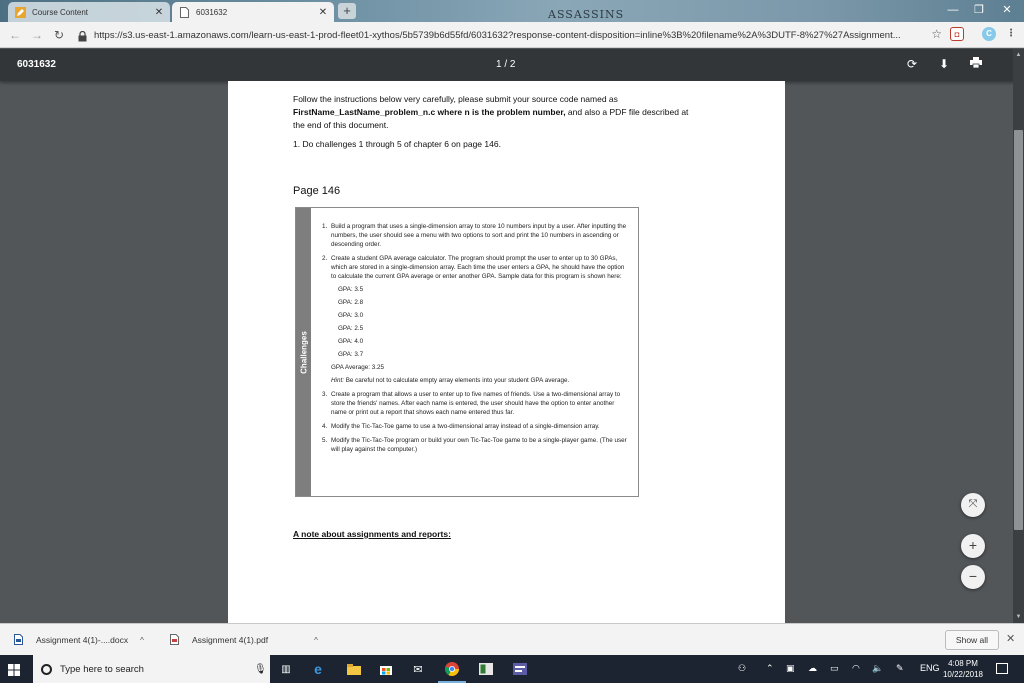 Image resolution: width=1024 pixels, height=683 pixels. Describe the element at coordinates (930, 668) in the screenshot. I see `language-indicator: ENG` at that location.